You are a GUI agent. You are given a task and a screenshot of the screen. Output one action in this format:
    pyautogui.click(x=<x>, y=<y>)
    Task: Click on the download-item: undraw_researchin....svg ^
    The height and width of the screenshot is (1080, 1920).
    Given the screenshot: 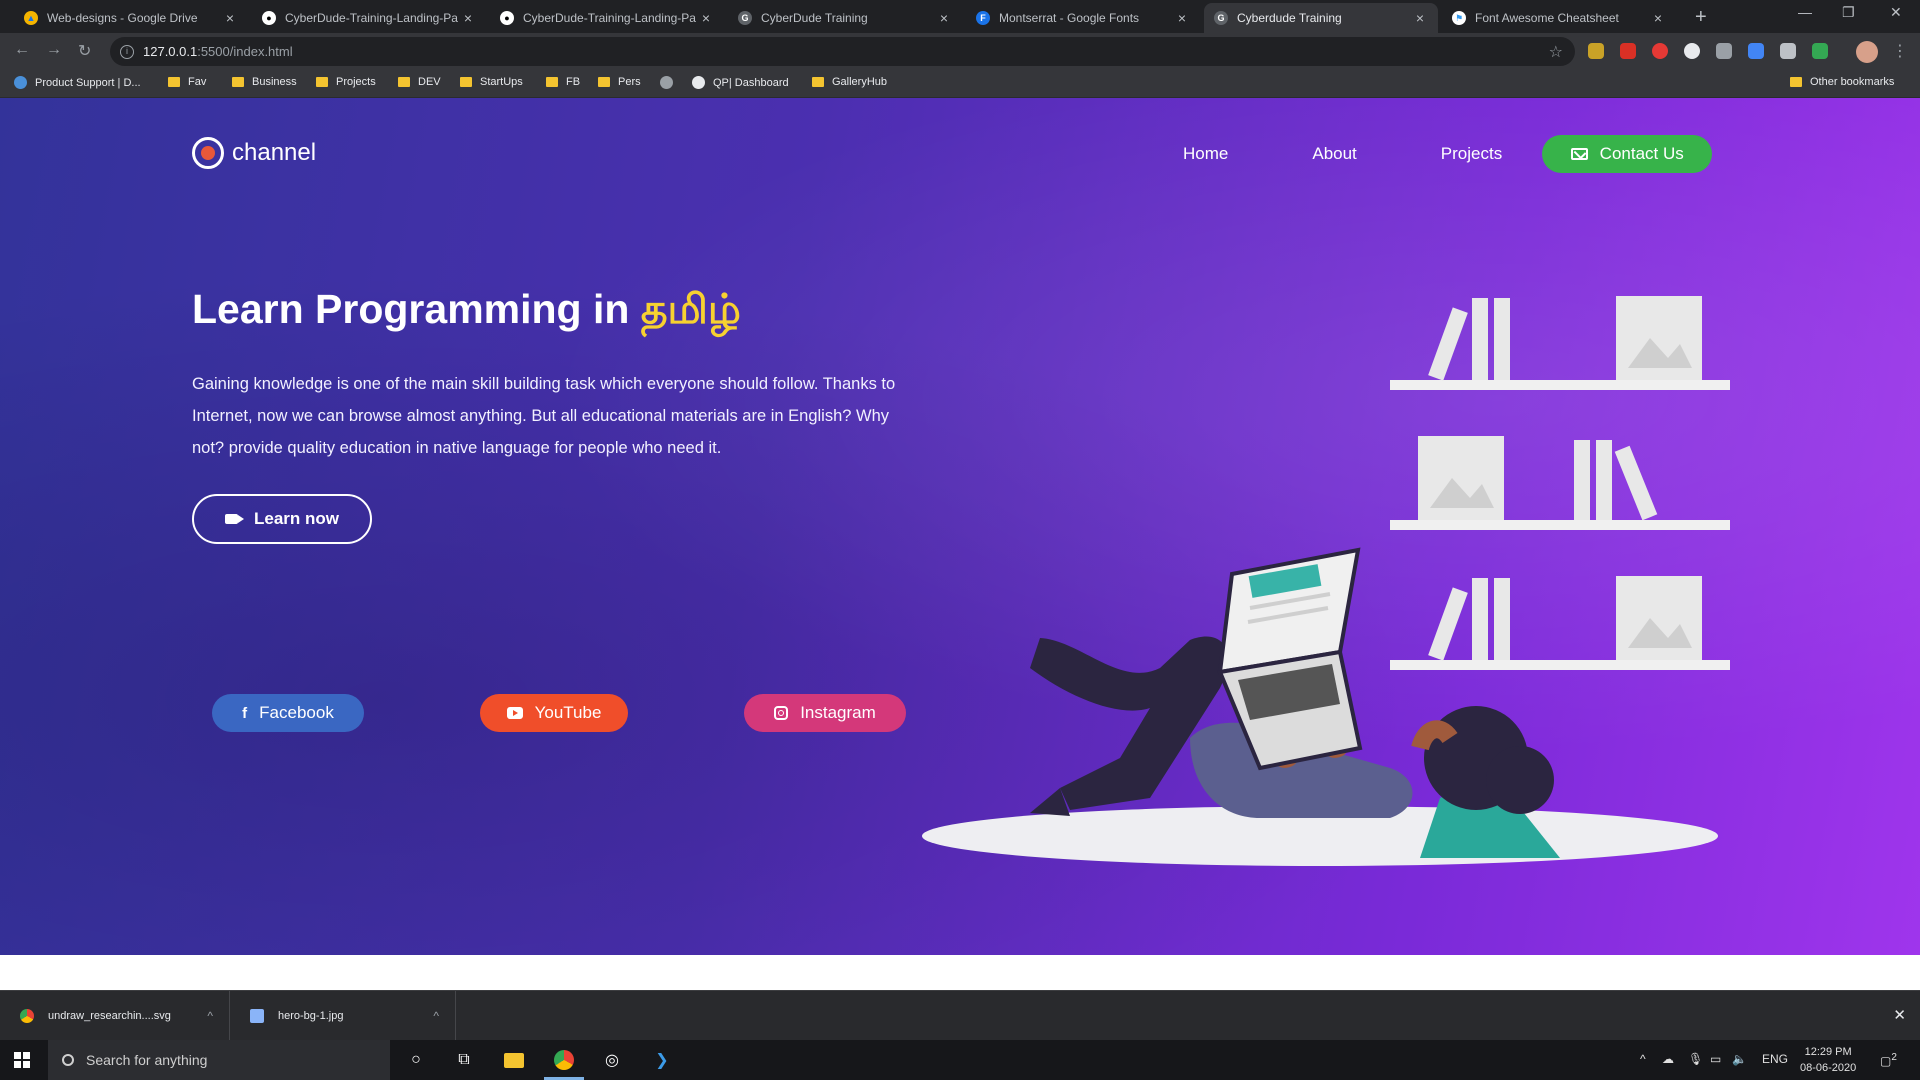 What is the action you would take?
    pyautogui.click(x=115, y=1016)
    